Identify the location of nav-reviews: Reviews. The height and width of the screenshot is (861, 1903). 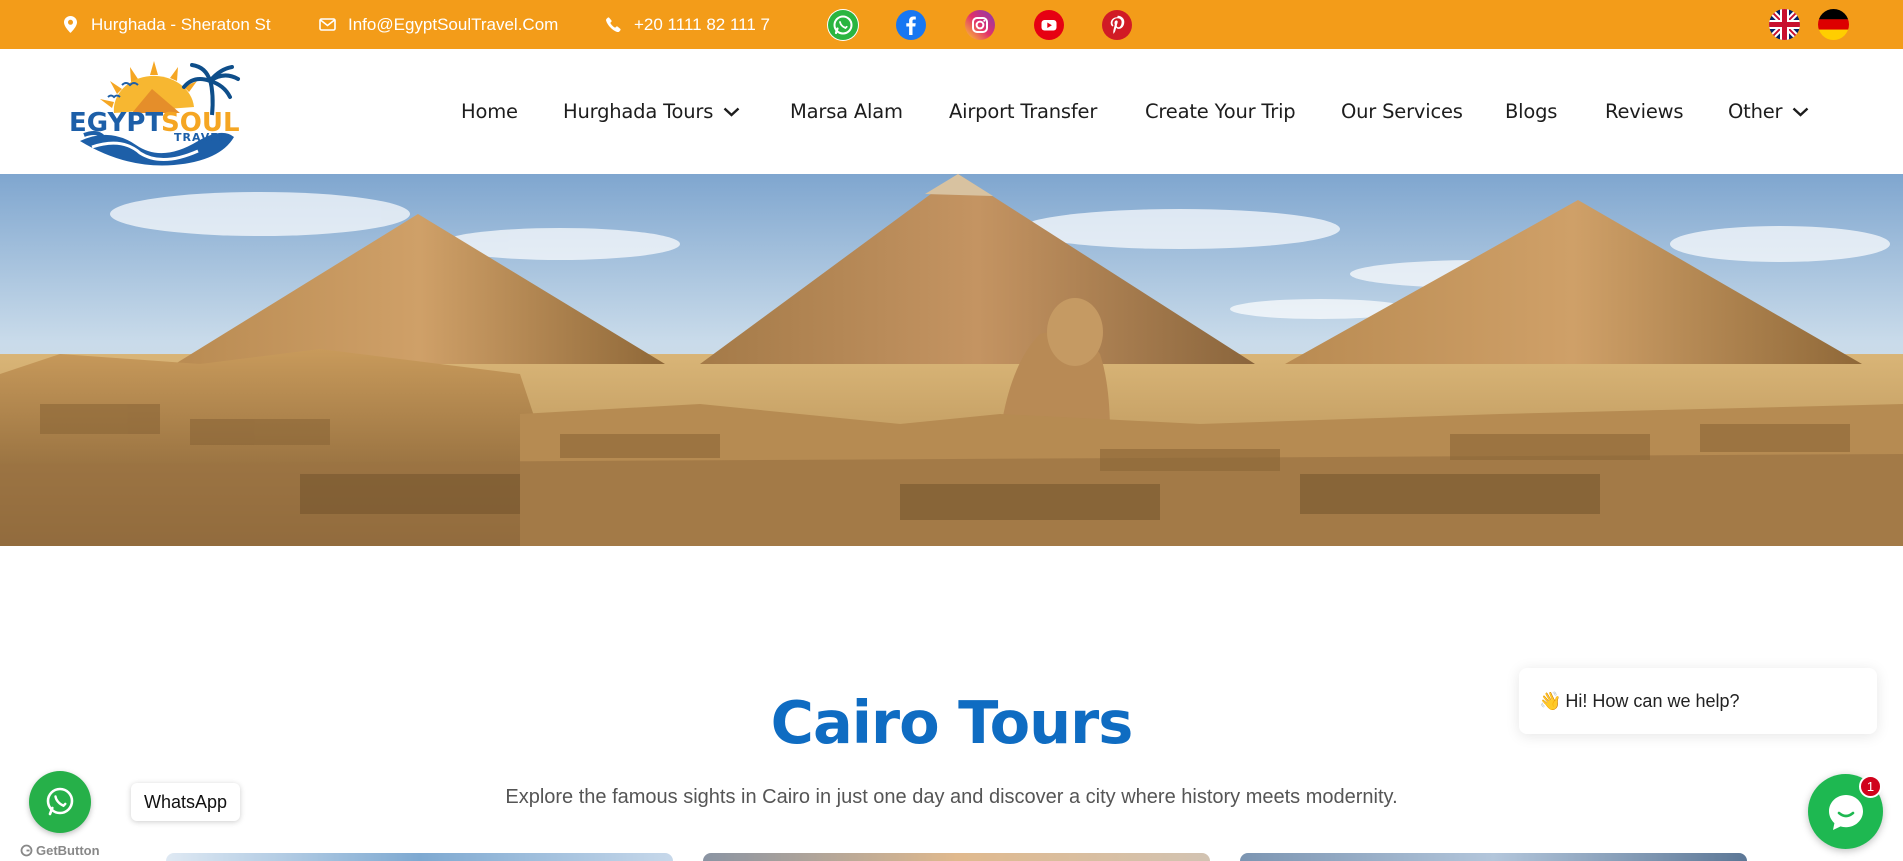
(1644, 111).